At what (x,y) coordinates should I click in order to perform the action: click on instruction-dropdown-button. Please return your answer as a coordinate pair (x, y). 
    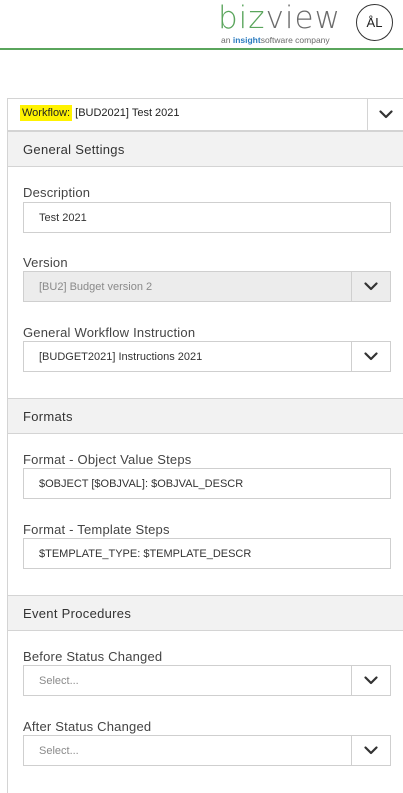
    Looking at the image, I should click on (370, 356).